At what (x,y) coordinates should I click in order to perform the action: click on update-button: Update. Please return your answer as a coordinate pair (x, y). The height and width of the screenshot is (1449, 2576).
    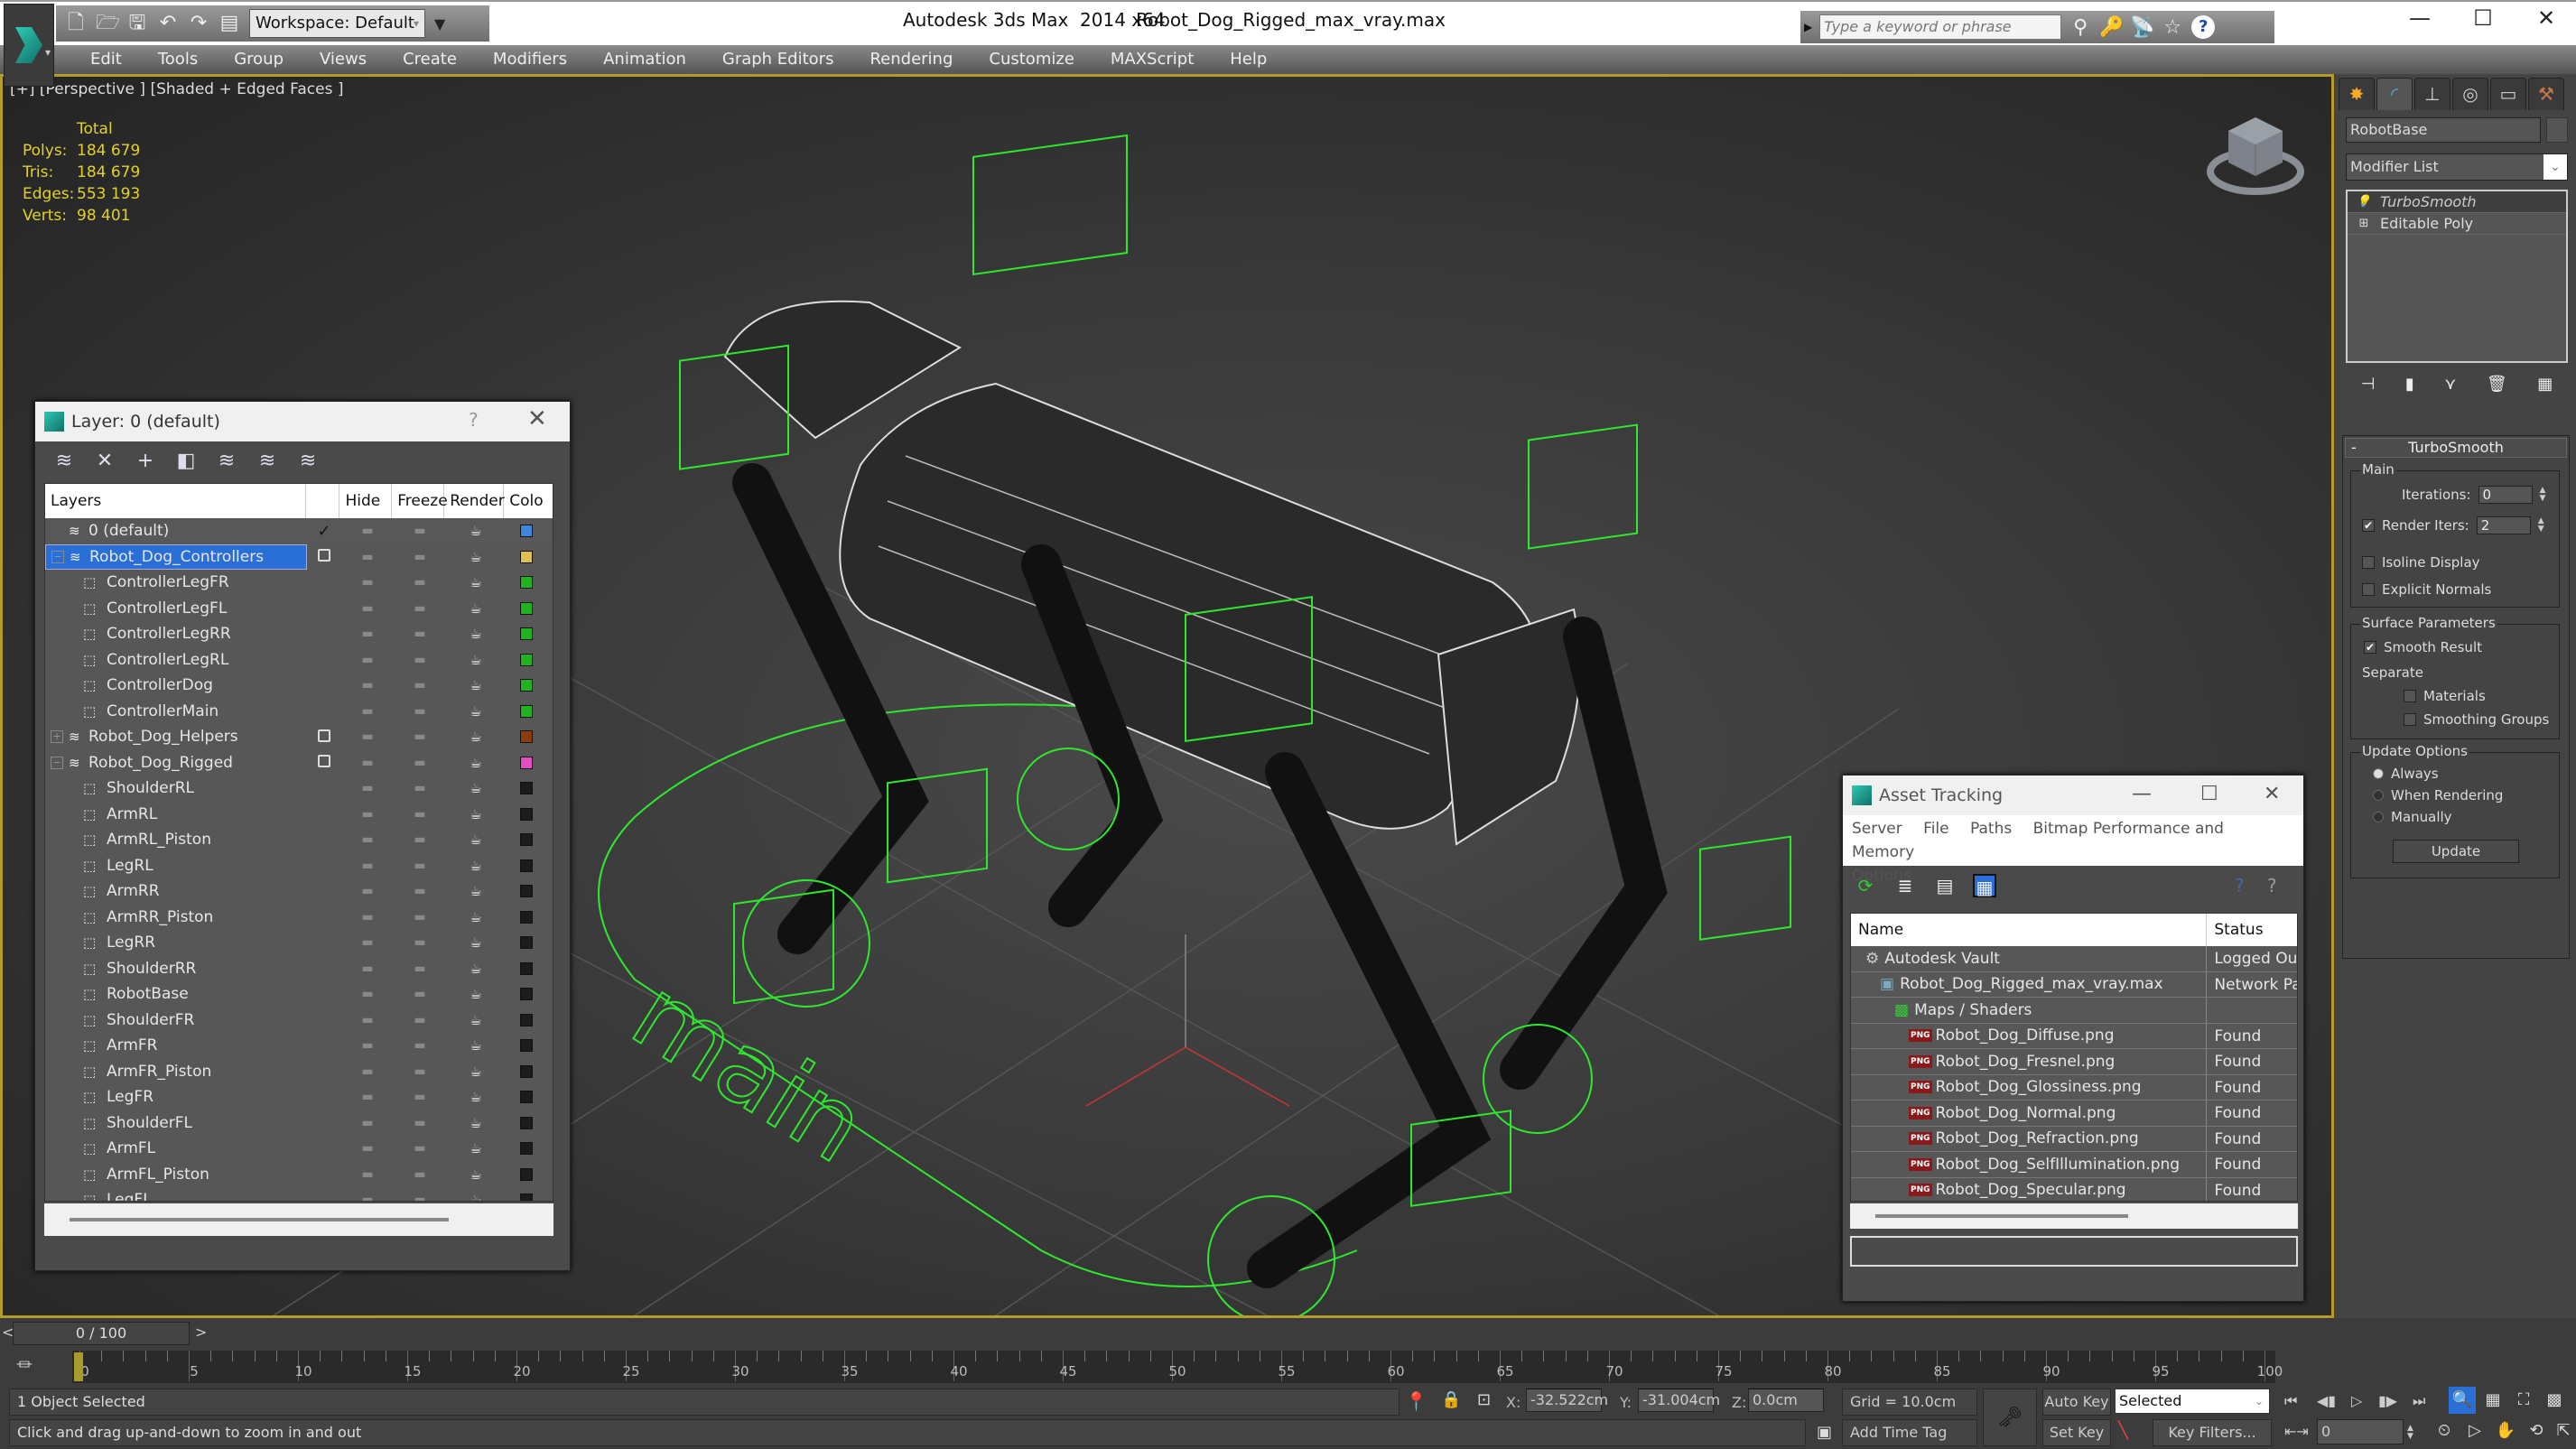
    Looking at the image, I should click on (2456, 851).